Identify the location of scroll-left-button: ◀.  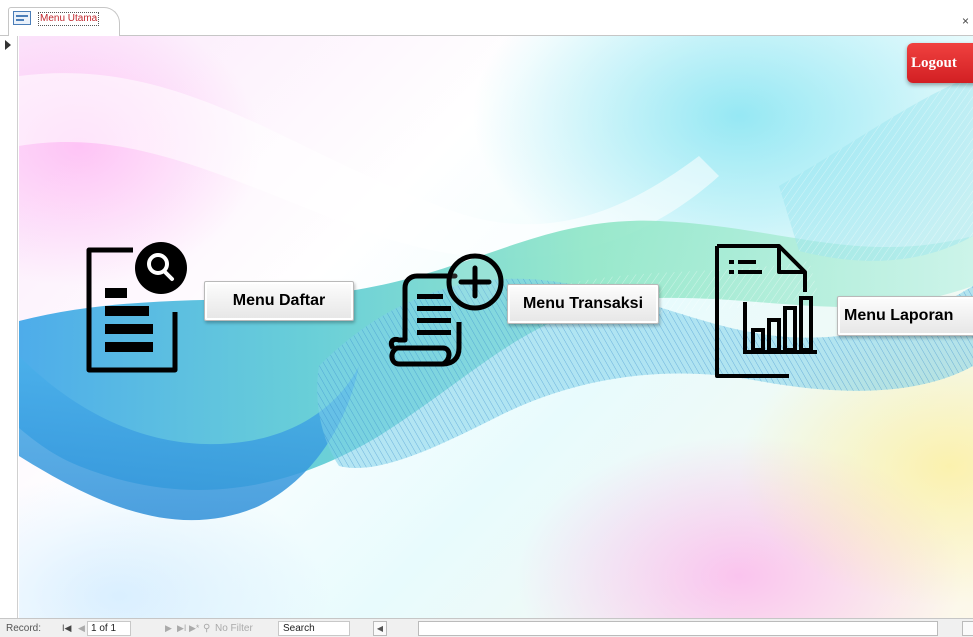
(380, 628).